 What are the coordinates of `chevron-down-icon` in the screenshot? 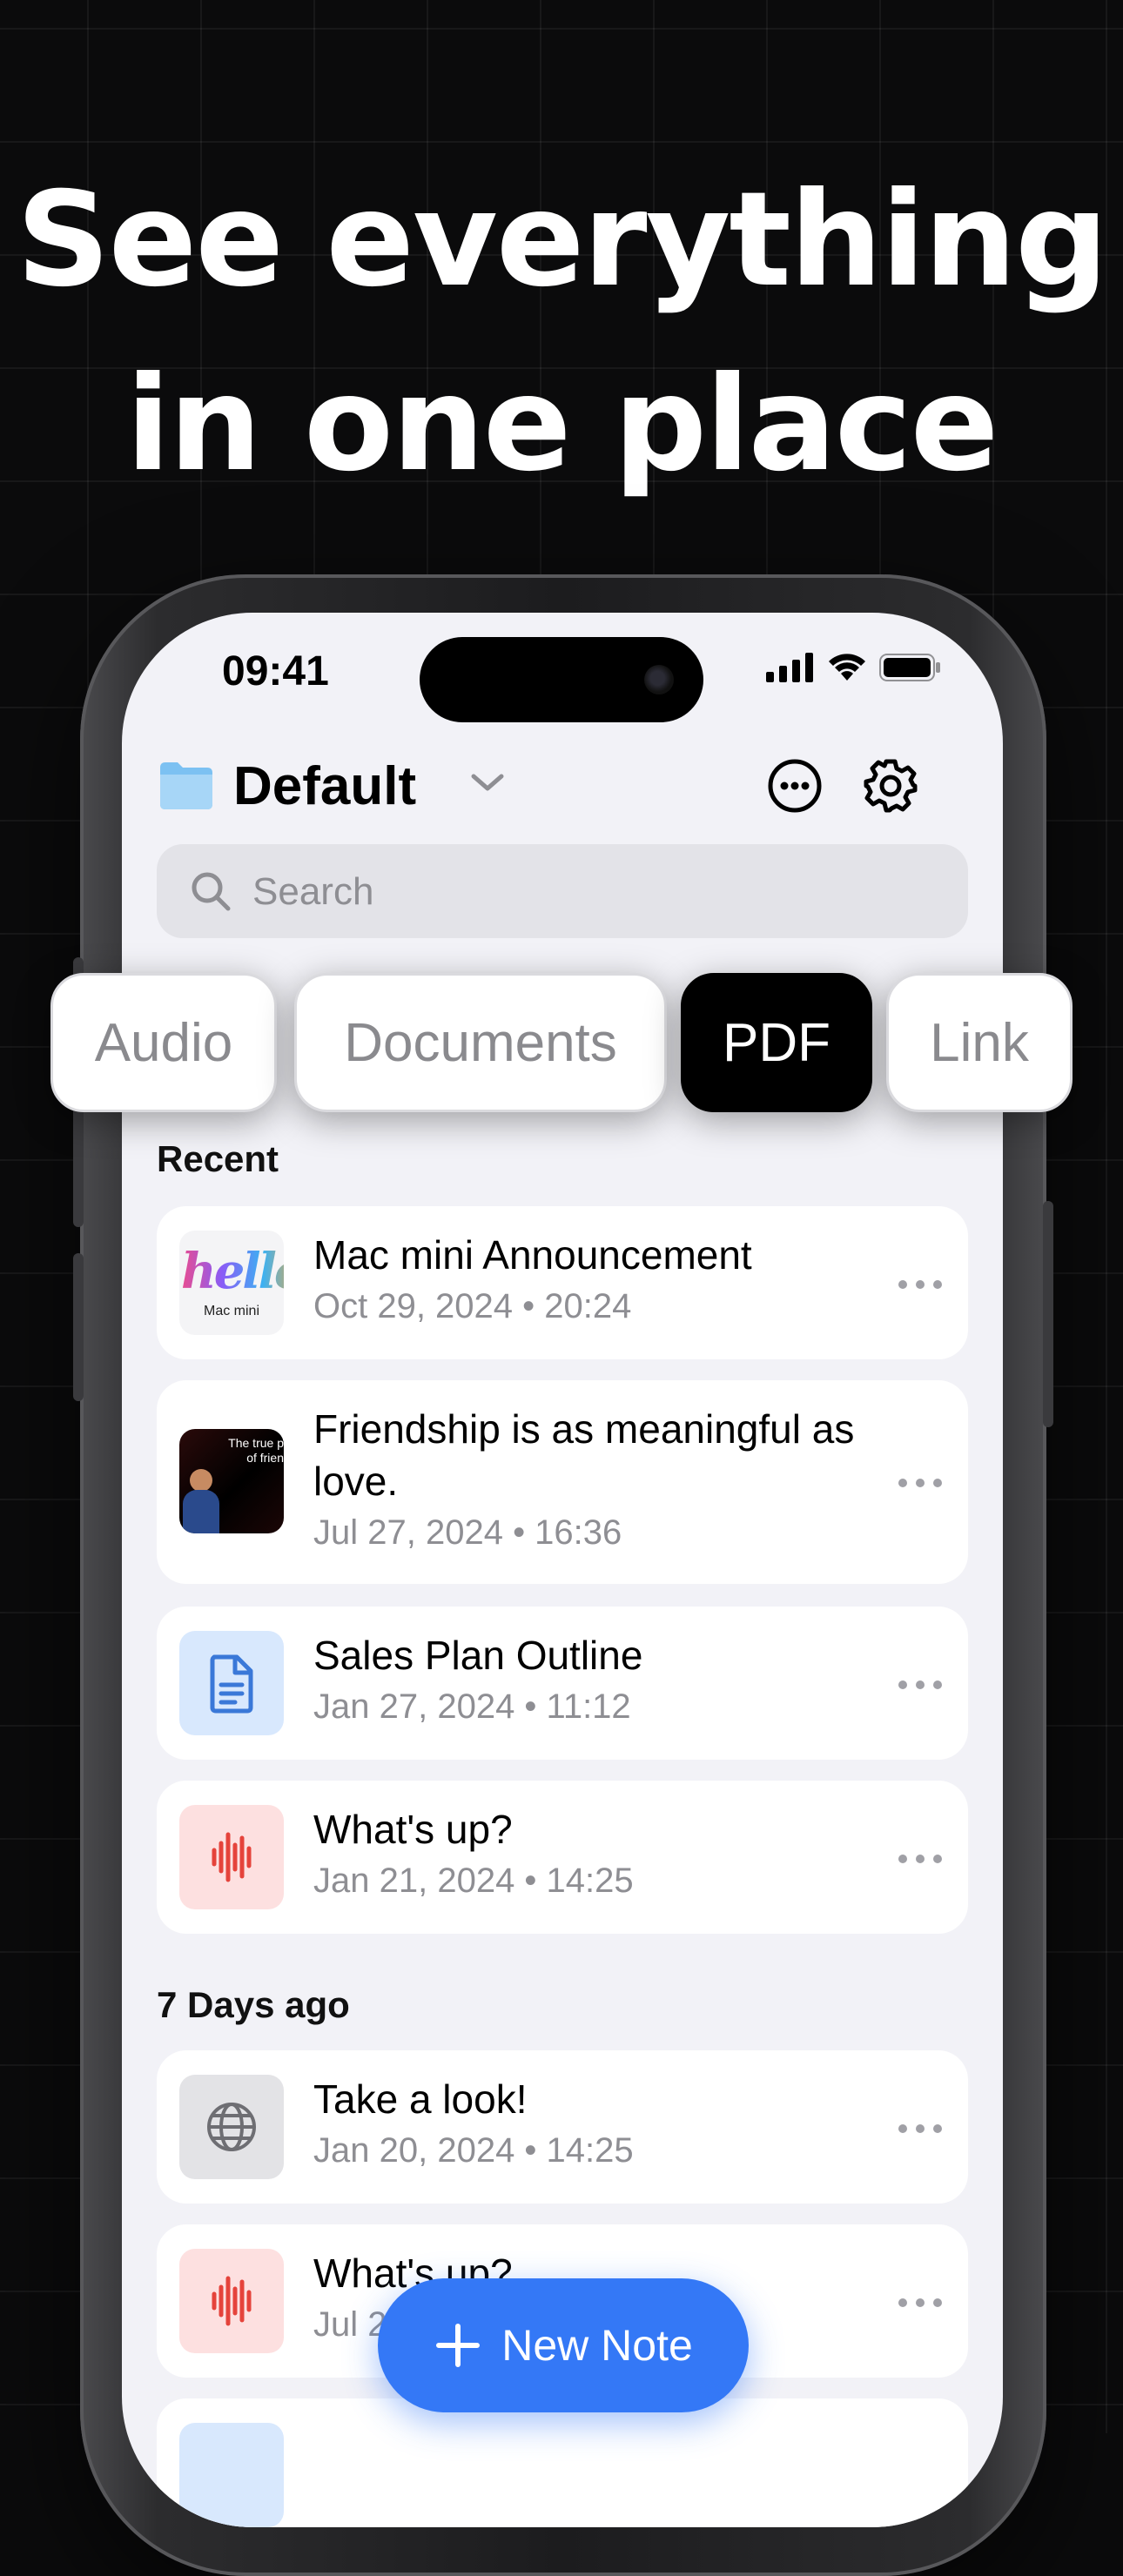 It's located at (488, 782).